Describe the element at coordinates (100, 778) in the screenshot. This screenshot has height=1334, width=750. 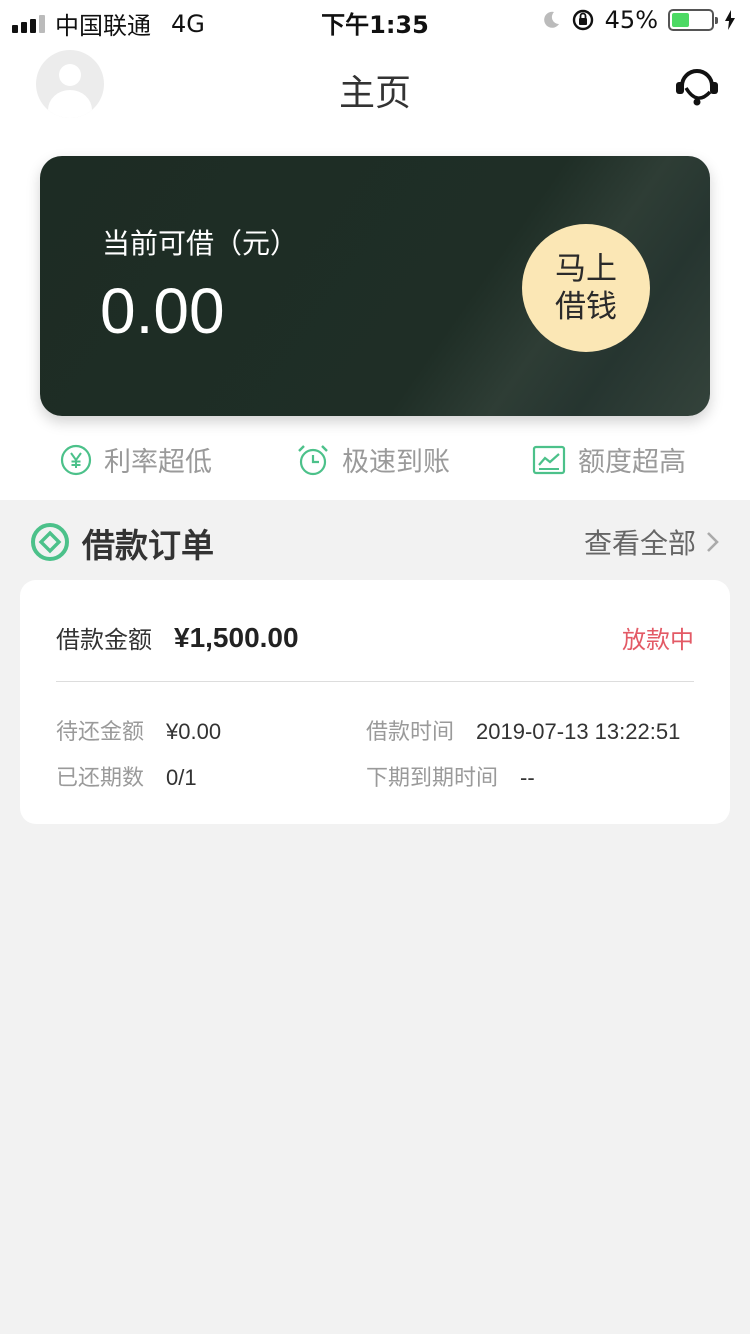
I see `repaid-periods-label: 已还期数` at that location.